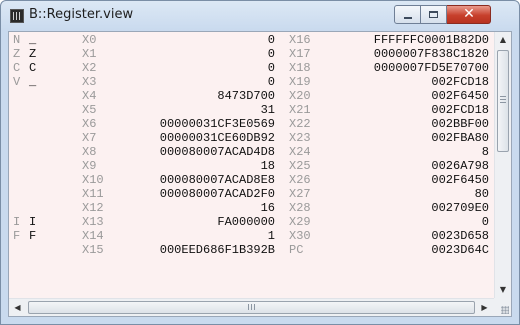  I want to click on register-row: X4 8473D700 X20 002F6450, so click(251, 96).